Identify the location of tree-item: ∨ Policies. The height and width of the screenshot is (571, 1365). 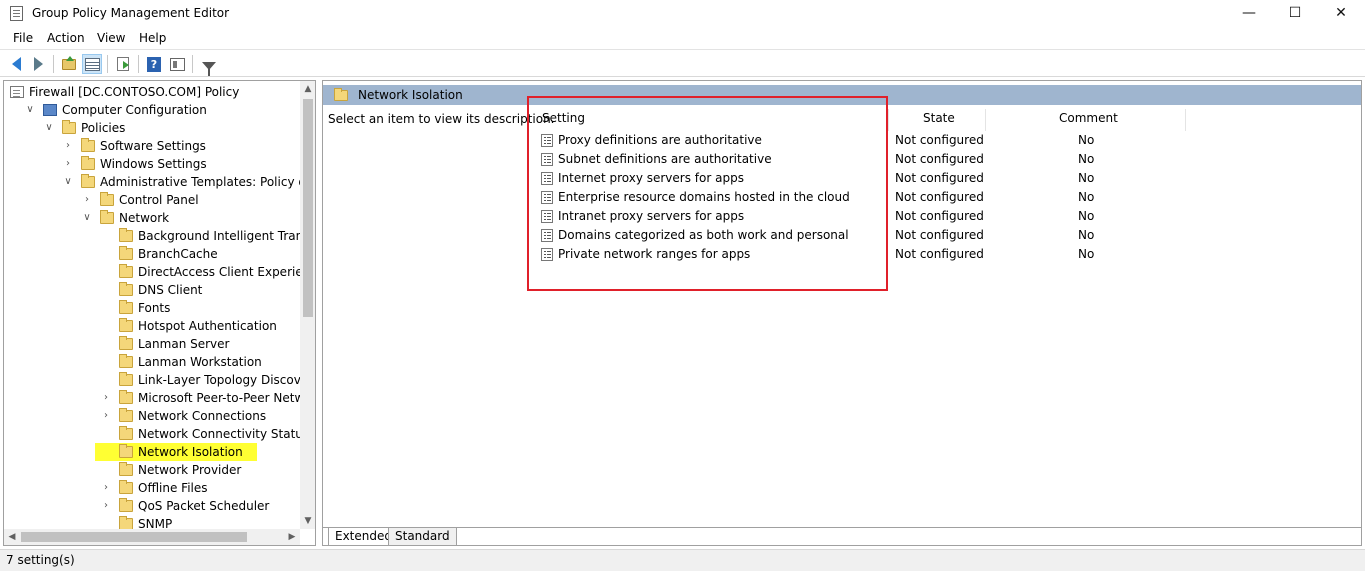
(152, 128).